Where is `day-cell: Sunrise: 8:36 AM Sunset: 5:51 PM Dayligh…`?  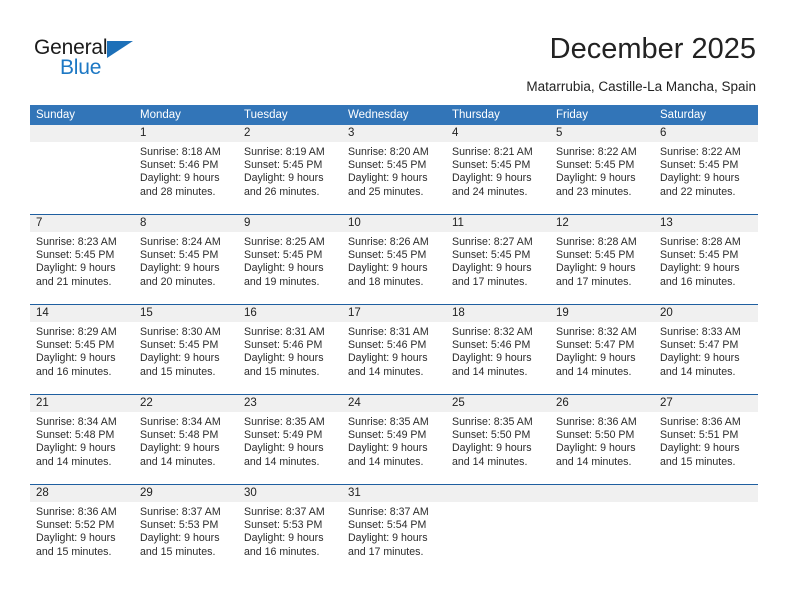 day-cell: Sunrise: 8:36 AM Sunset: 5:51 PM Dayligh… is located at coordinates (706, 448).